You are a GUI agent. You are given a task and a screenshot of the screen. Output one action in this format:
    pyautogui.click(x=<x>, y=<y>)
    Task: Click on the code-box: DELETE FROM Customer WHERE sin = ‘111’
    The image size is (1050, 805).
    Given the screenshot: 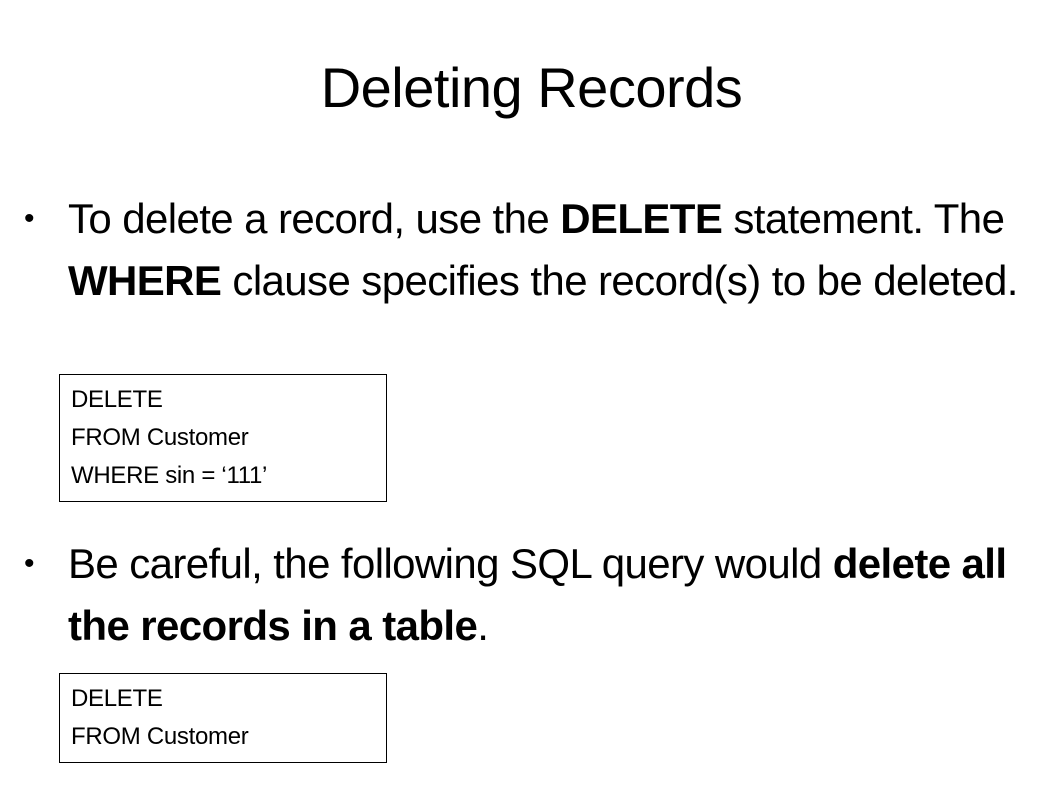 What is the action you would take?
    pyautogui.click(x=223, y=438)
    